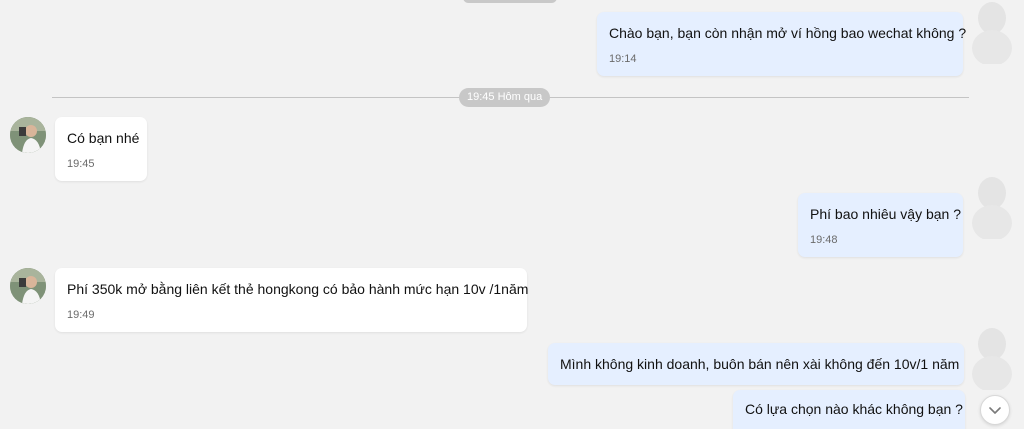  Describe the element at coordinates (886, 214) in the screenshot. I see `message-text: Phí bao nhiêu vậy bạn ?` at that location.